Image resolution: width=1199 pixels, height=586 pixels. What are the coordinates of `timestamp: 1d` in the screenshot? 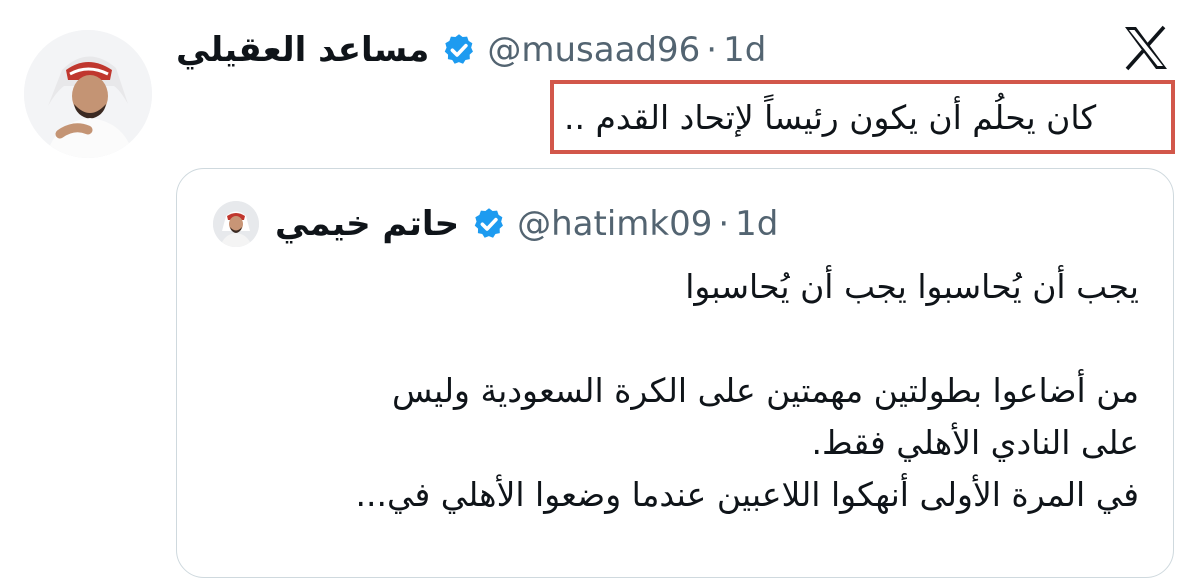 It's located at (744, 50).